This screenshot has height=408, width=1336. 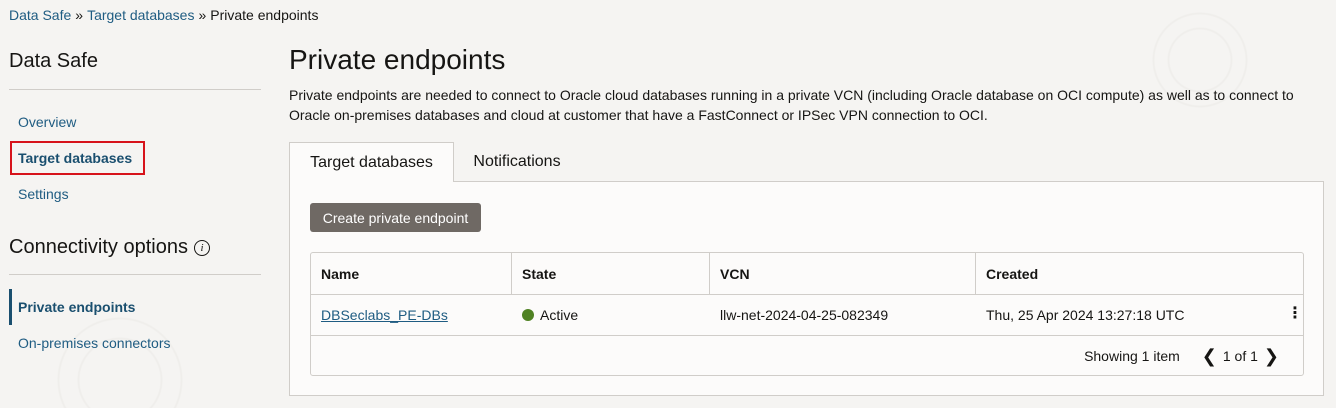 I want to click on info-icon: i, so click(x=201, y=247).